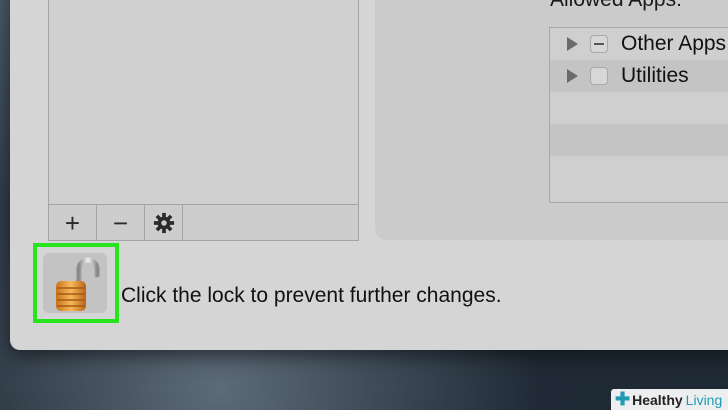 This screenshot has width=728, height=410. What do you see at coordinates (704, 399) in the screenshot?
I see `watermark-part2: Living` at bounding box center [704, 399].